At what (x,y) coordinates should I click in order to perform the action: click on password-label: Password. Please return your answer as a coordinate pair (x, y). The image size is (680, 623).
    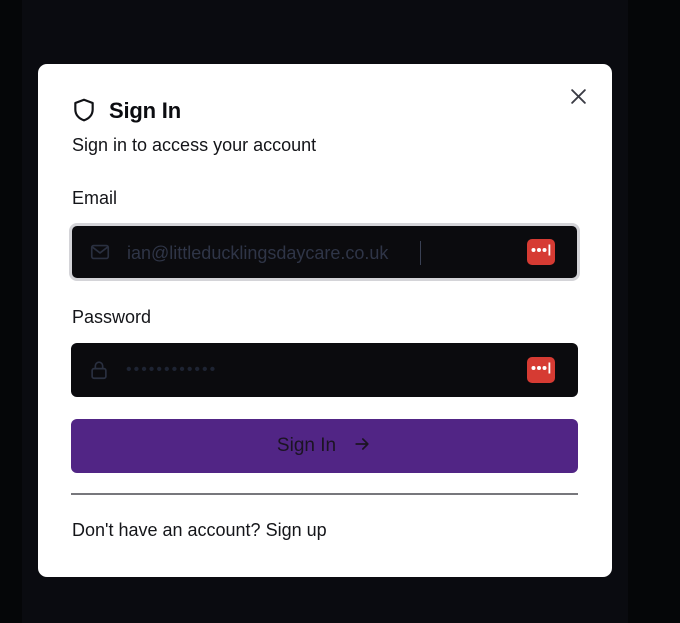
    Looking at the image, I should click on (112, 317).